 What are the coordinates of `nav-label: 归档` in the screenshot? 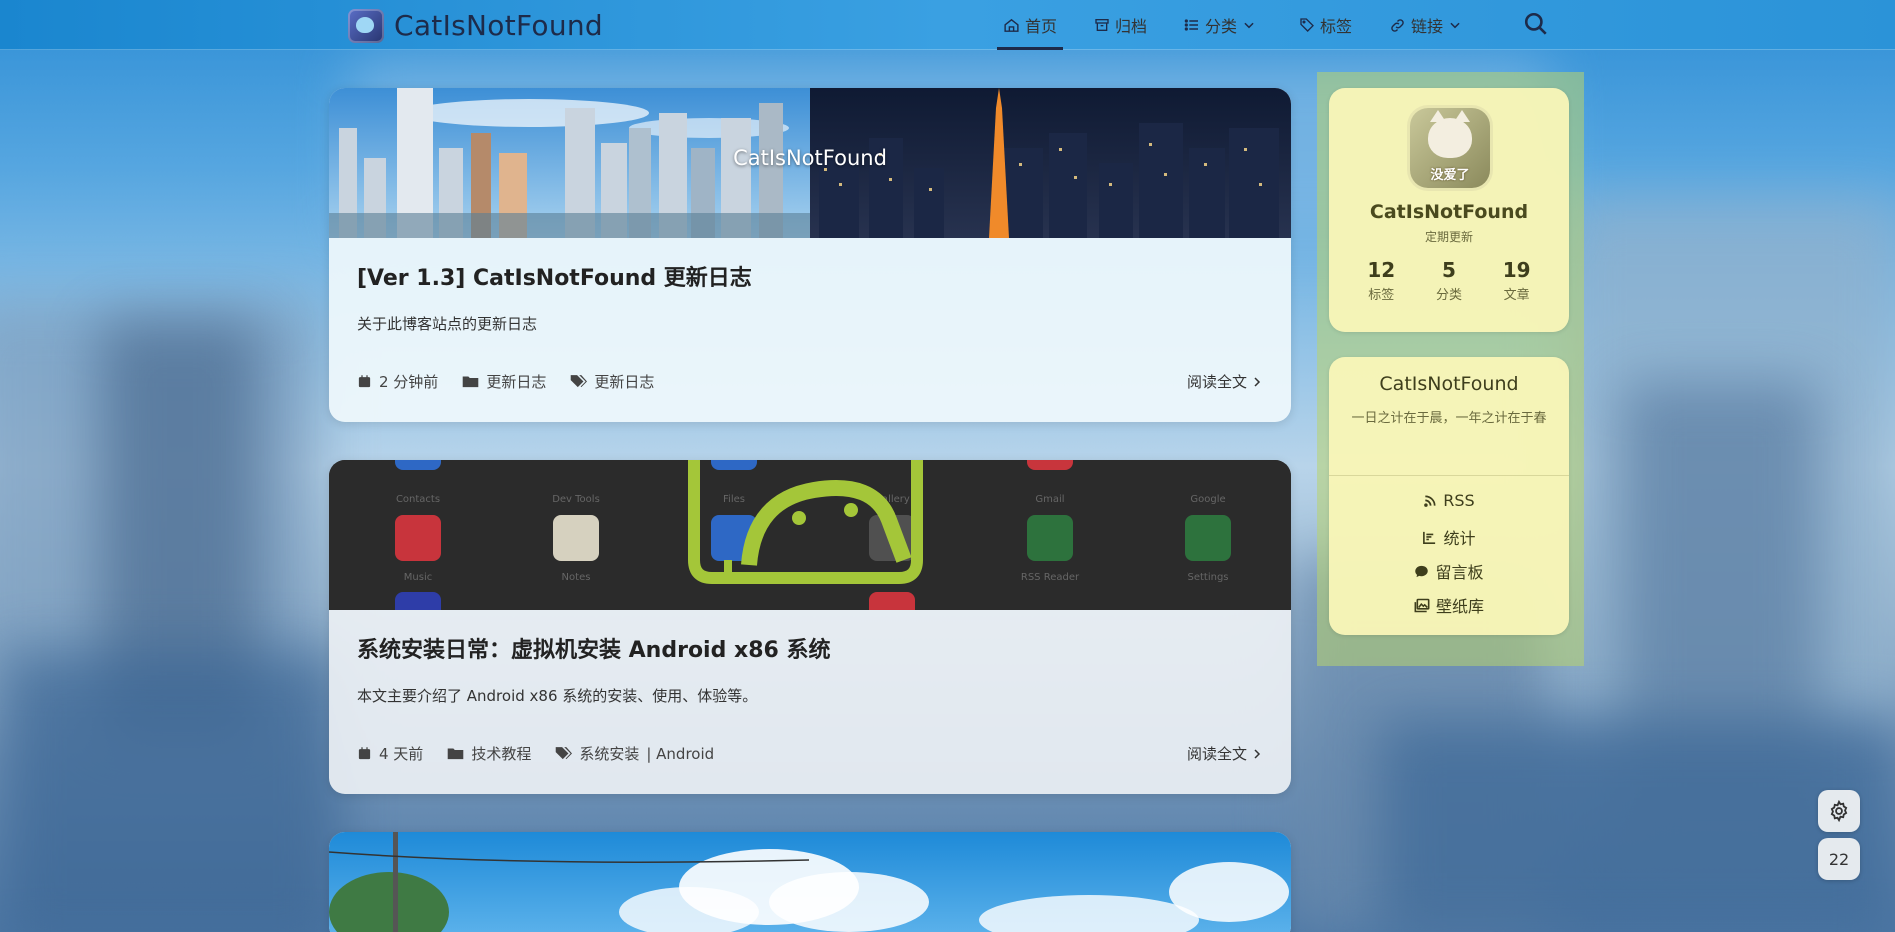 It's located at (1131, 26).